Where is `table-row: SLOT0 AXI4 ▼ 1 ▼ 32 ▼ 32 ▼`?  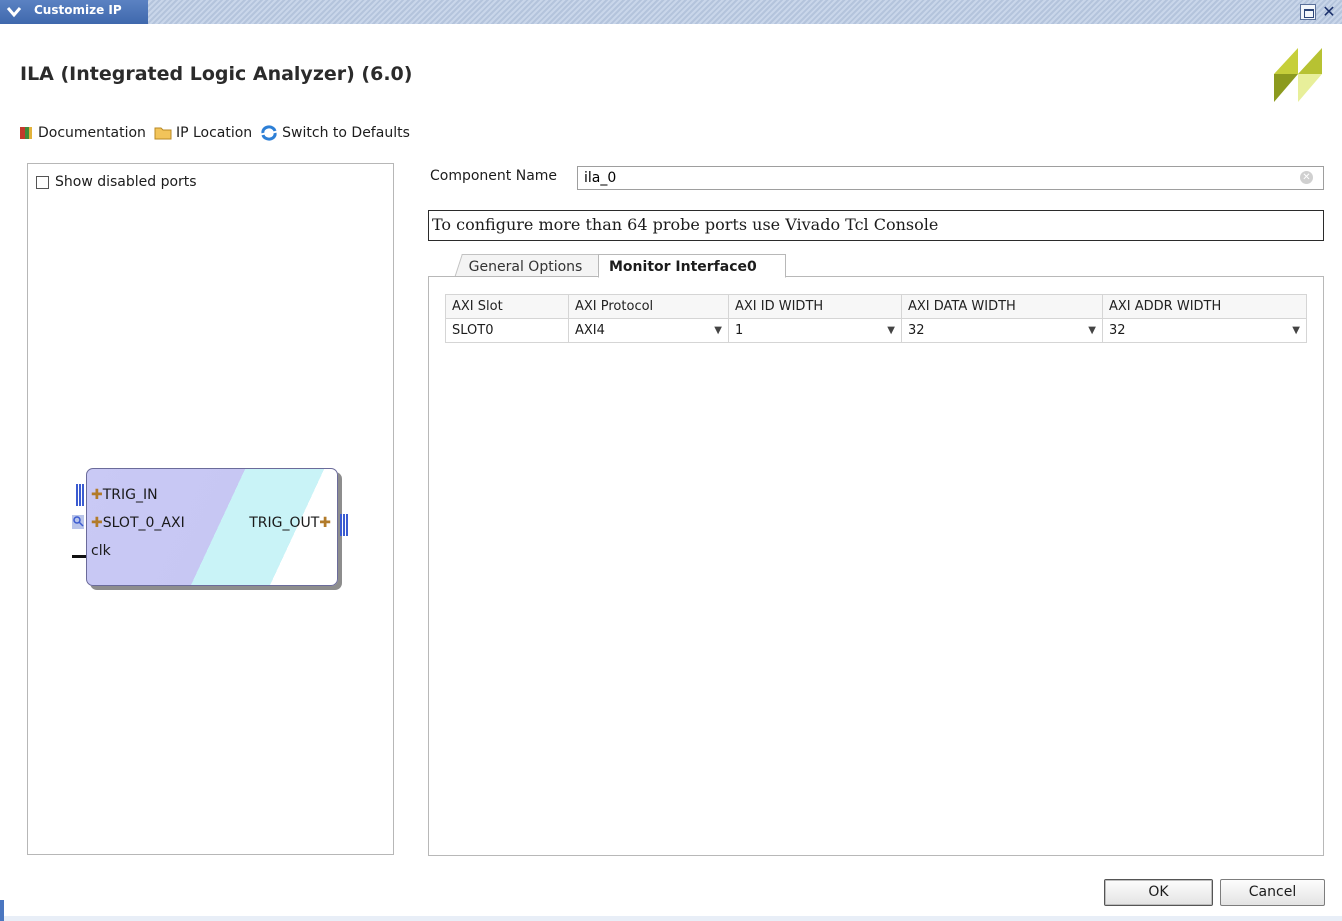 table-row: SLOT0 AXI4 ▼ 1 ▼ 32 ▼ 32 ▼ is located at coordinates (876, 330).